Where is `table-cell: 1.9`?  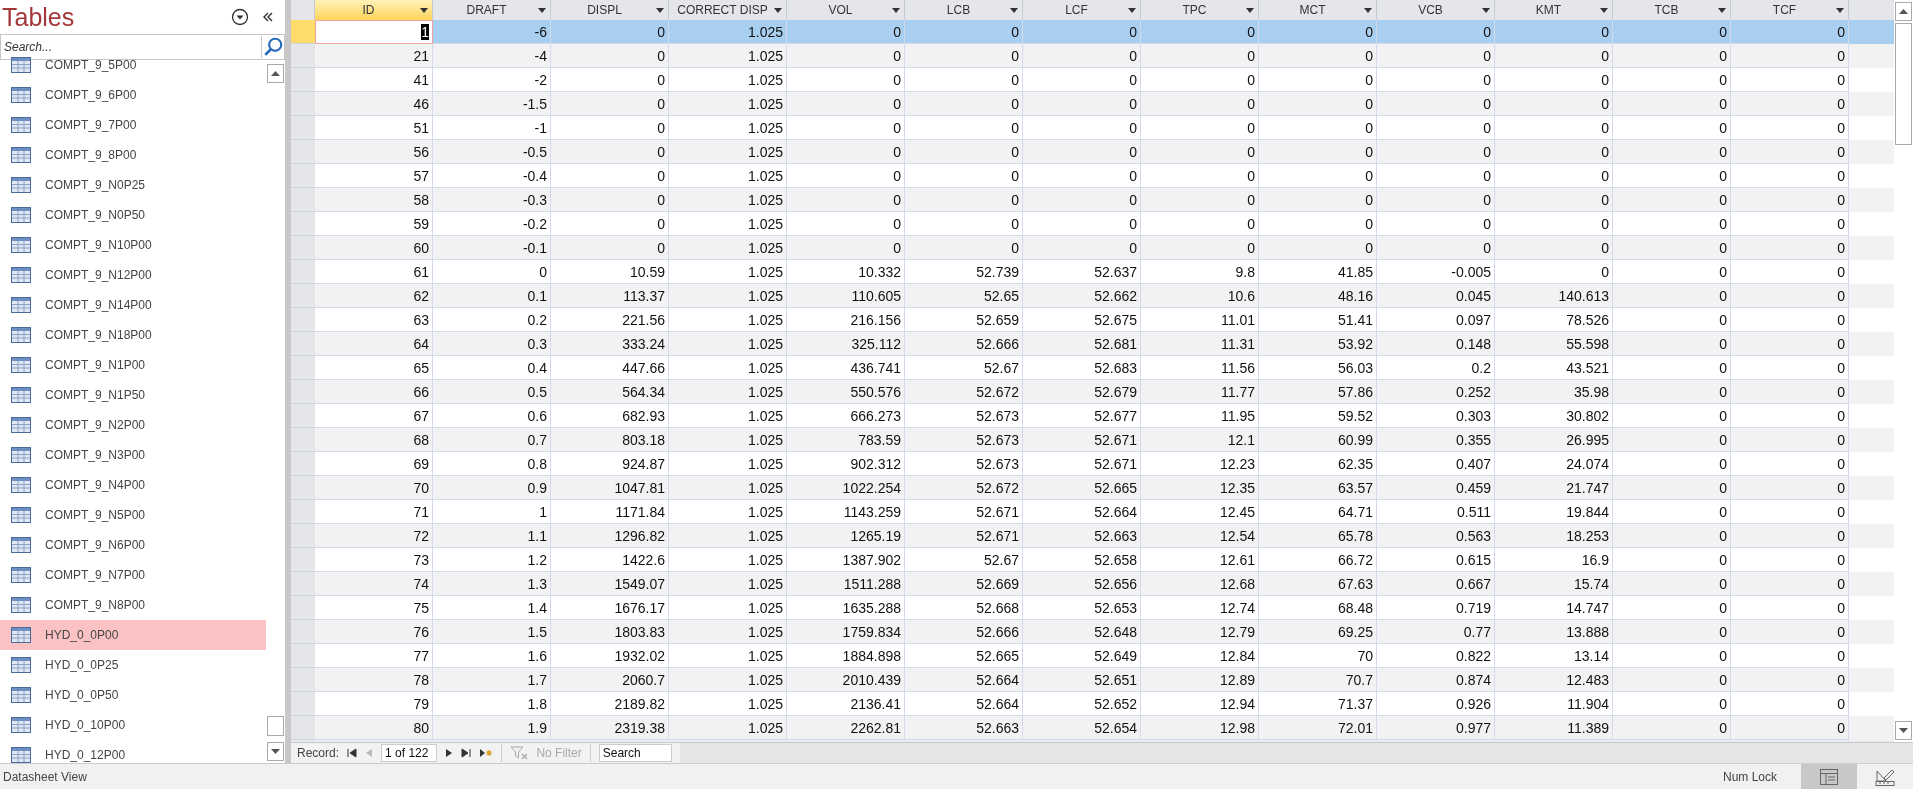
table-cell: 1.9 is located at coordinates (492, 728).